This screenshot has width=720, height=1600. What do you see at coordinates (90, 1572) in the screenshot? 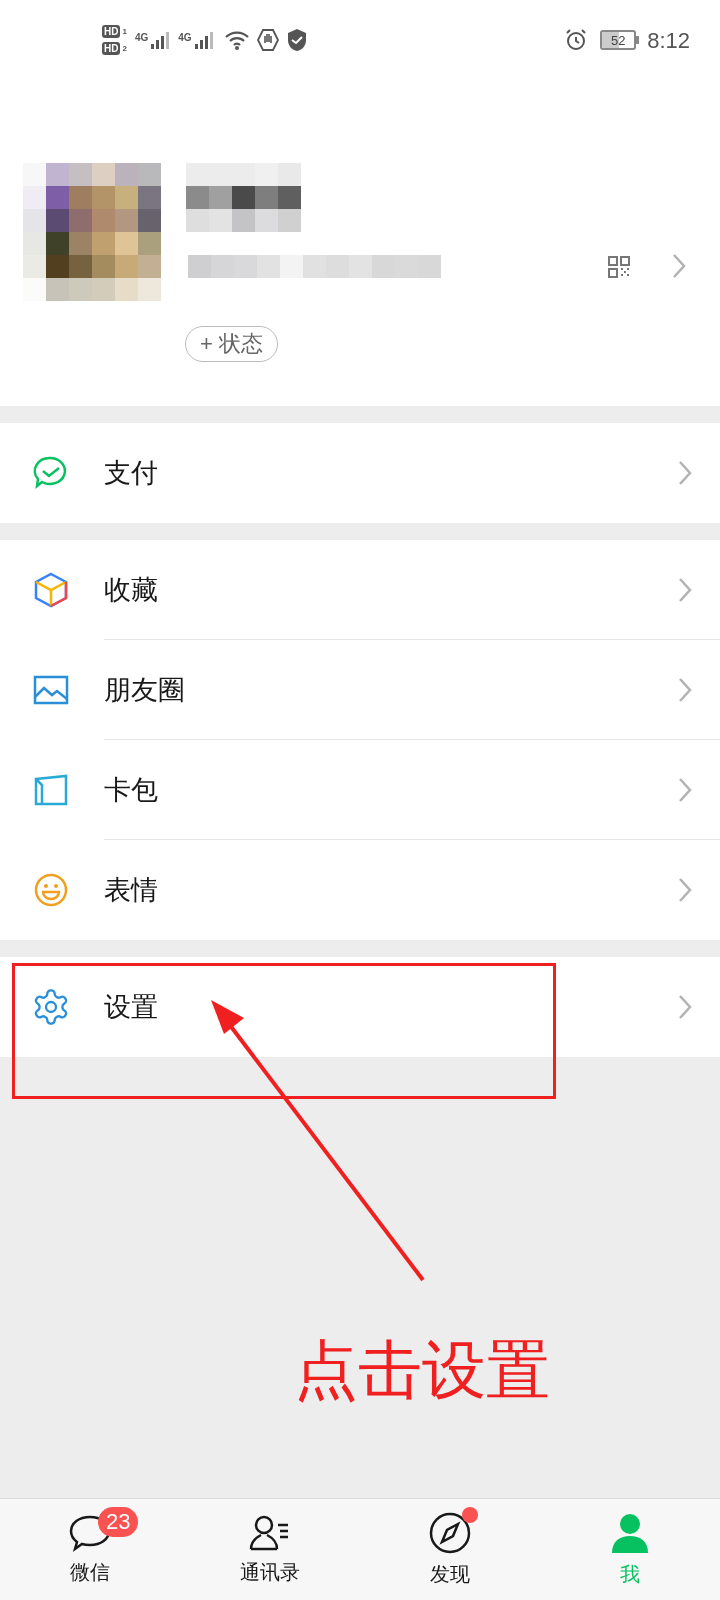
I see `tab-label: 微信` at bounding box center [90, 1572].